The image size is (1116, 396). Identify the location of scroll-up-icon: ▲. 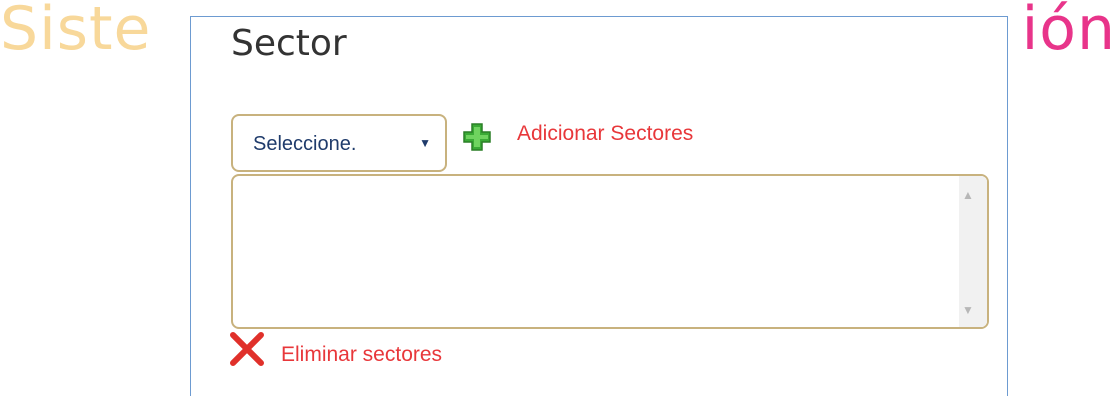
(968, 195).